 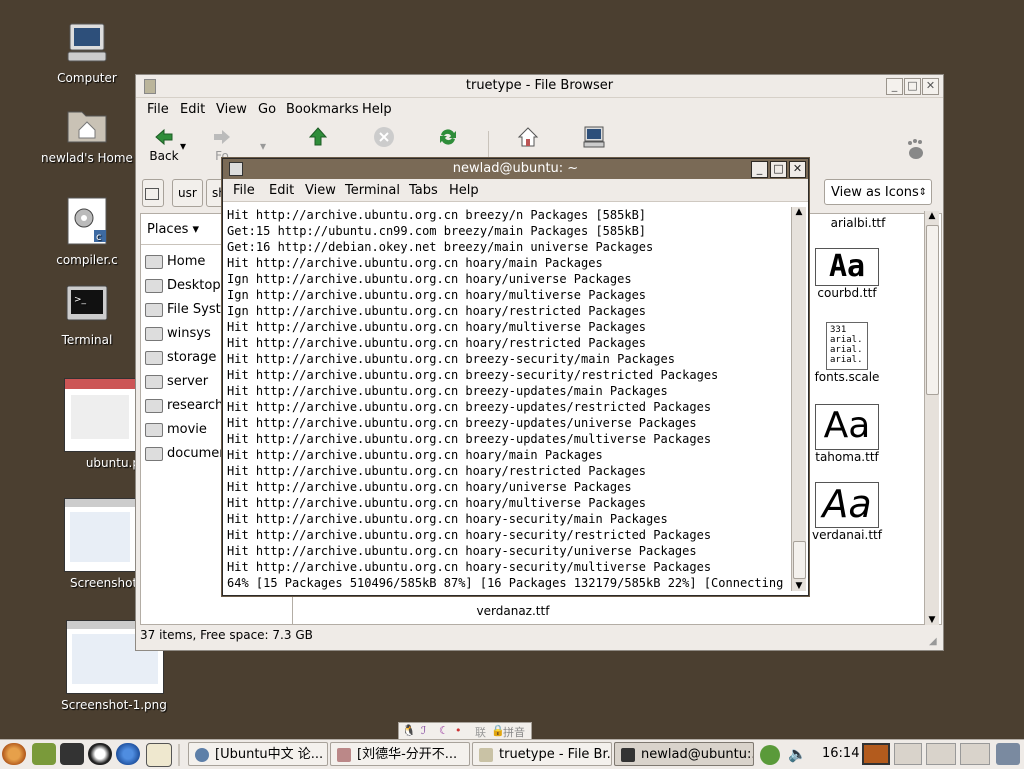 I want to click on ime-moon-icon: ☾, so click(x=444, y=730).